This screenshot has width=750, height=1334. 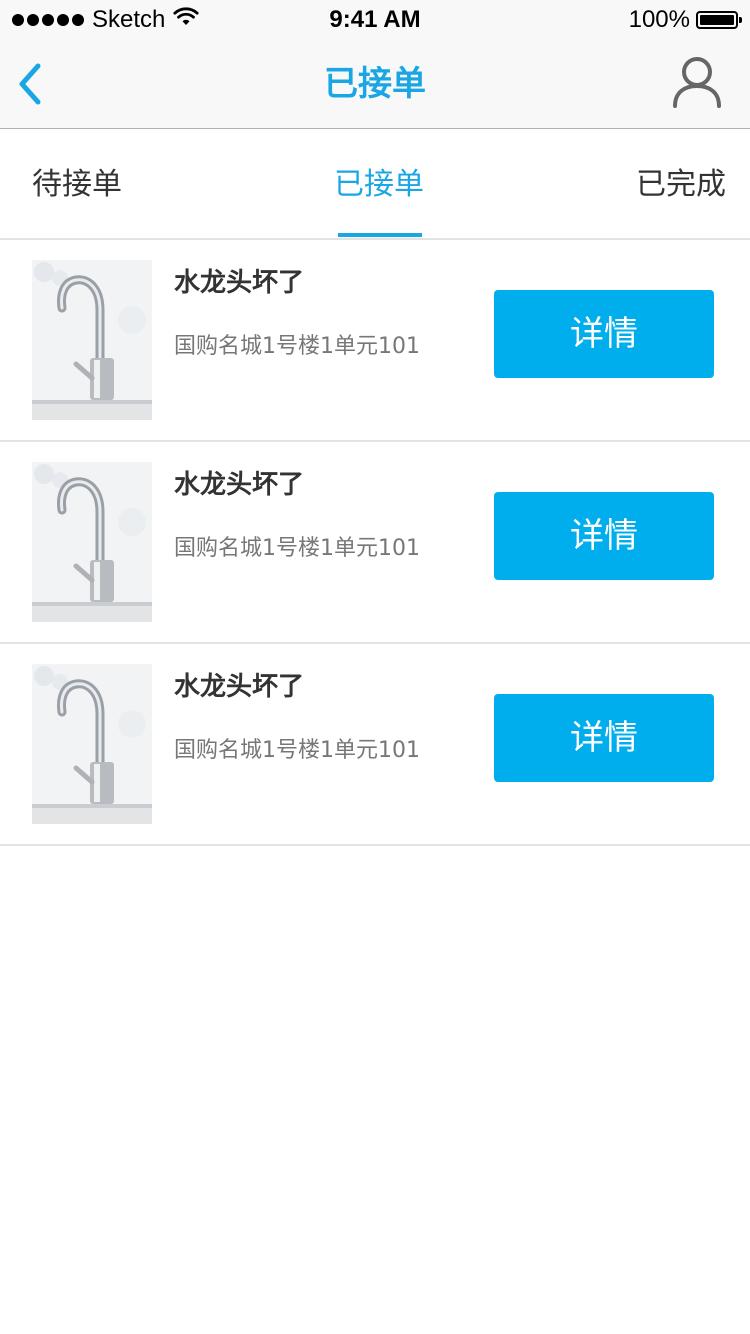 I want to click on tab-pending: 待接单, so click(x=77, y=183).